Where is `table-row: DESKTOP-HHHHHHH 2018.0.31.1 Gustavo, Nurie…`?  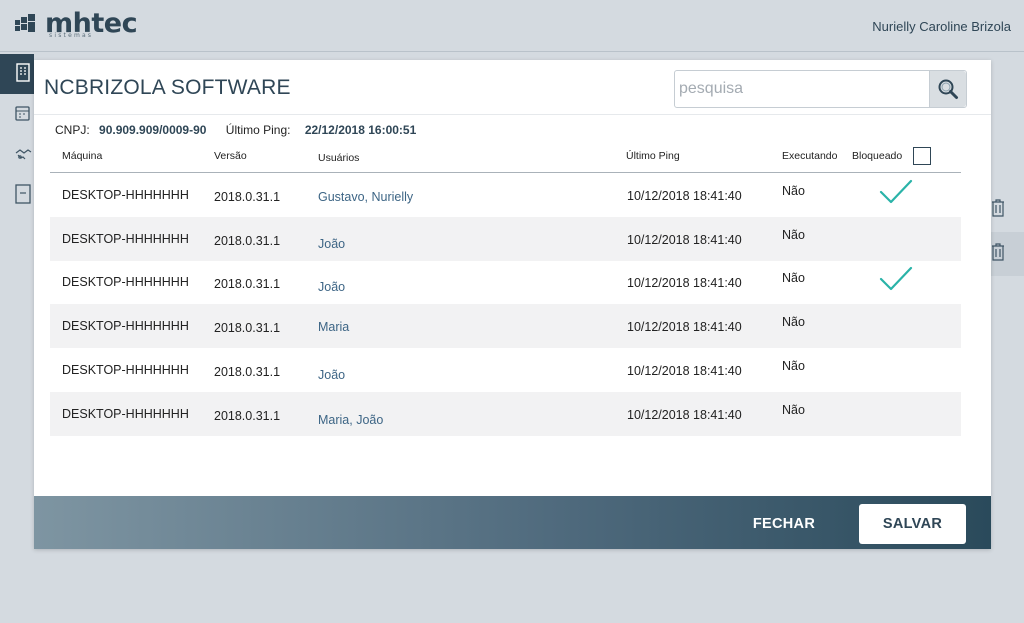 table-row: DESKTOP-HHHHHHH 2018.0.31.1 Gustavo, Nurie… is located at coordinates (505, 195).